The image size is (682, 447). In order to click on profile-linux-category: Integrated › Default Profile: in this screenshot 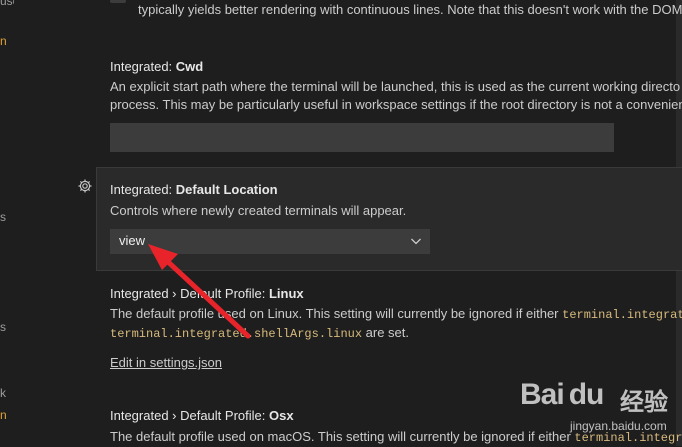, I will do `click(189, 293)`.